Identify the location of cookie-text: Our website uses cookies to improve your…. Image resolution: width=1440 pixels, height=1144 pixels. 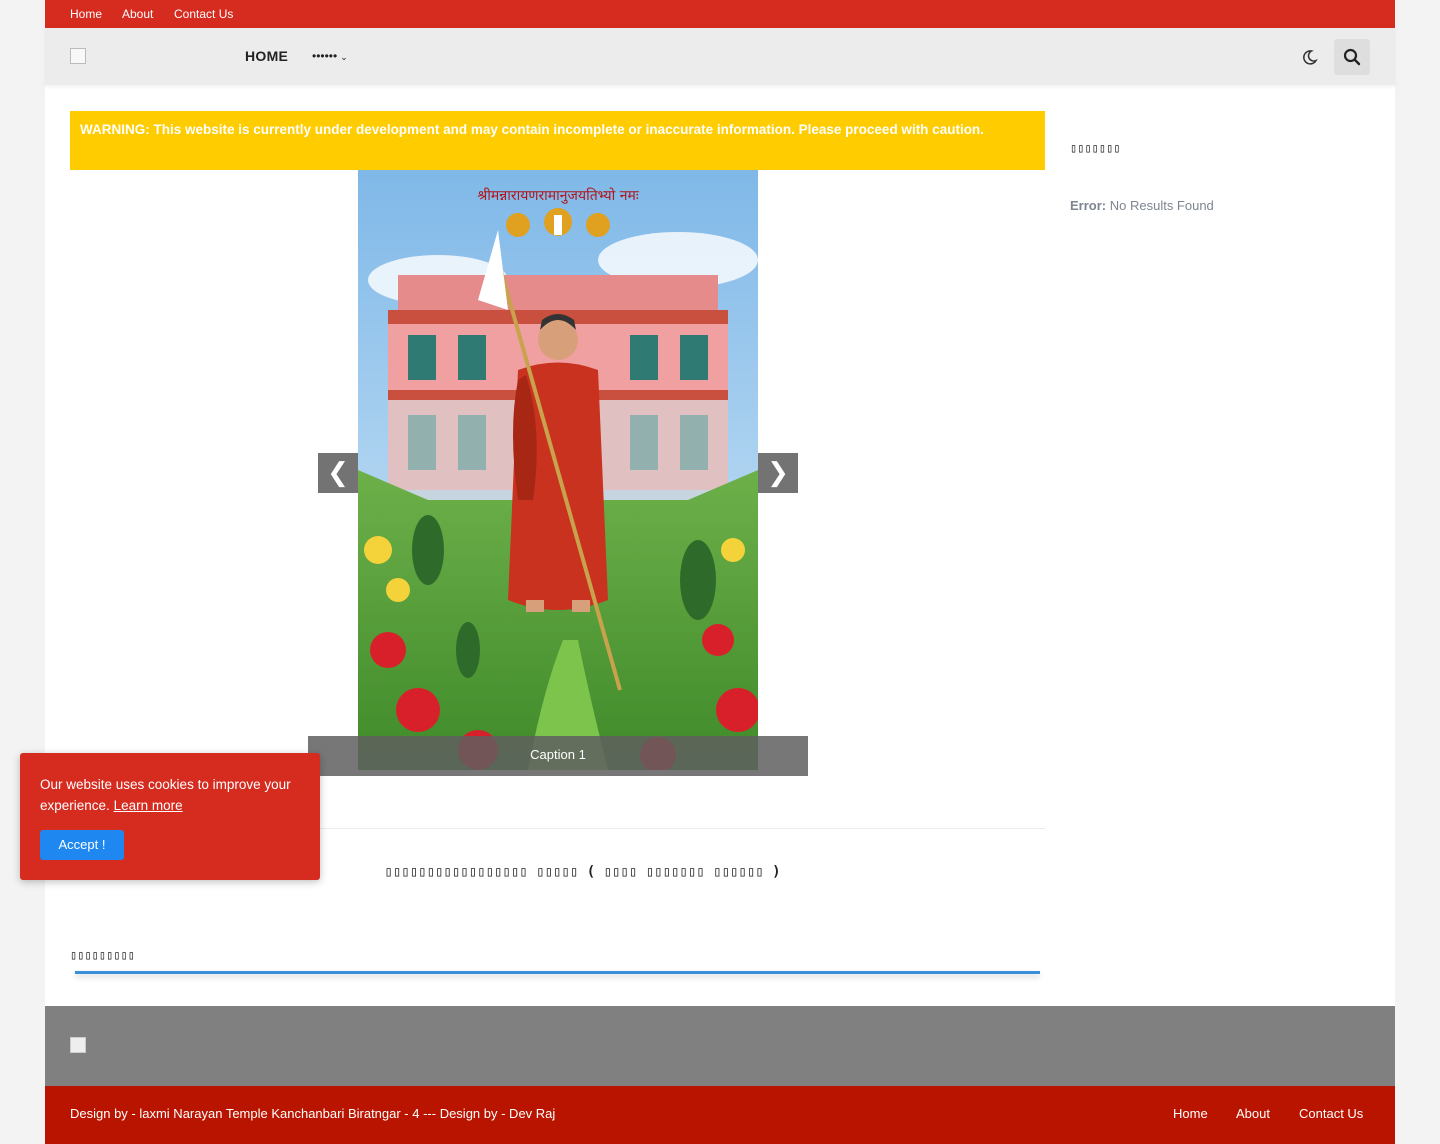
(170, 795).